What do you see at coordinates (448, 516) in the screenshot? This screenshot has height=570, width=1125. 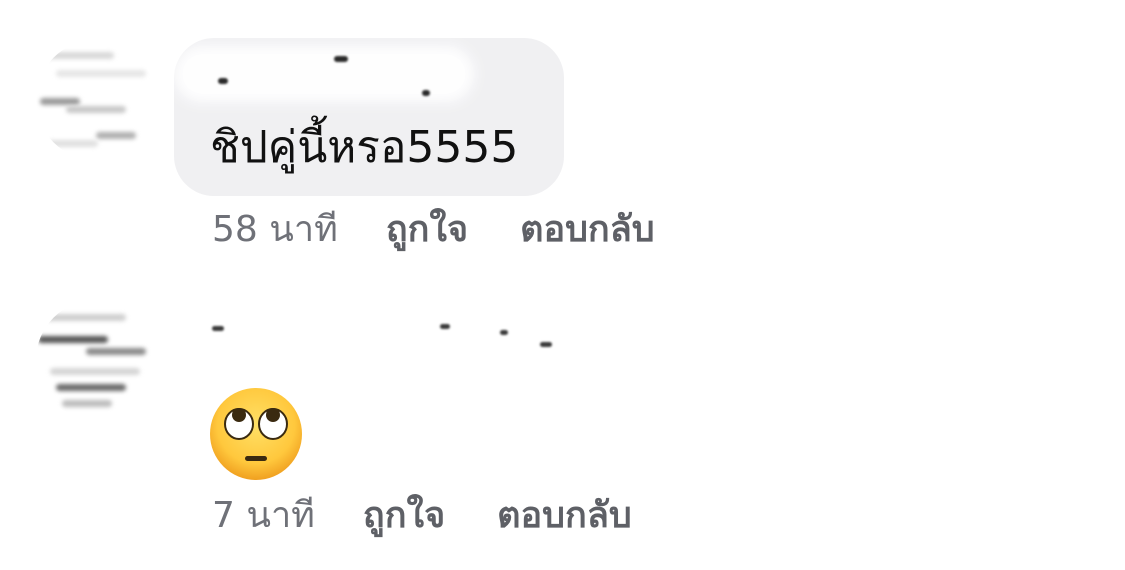 I see `comment-actions: 7 นาที ถูกใจ ตอบกลับ` at bounding box center [448, 516].